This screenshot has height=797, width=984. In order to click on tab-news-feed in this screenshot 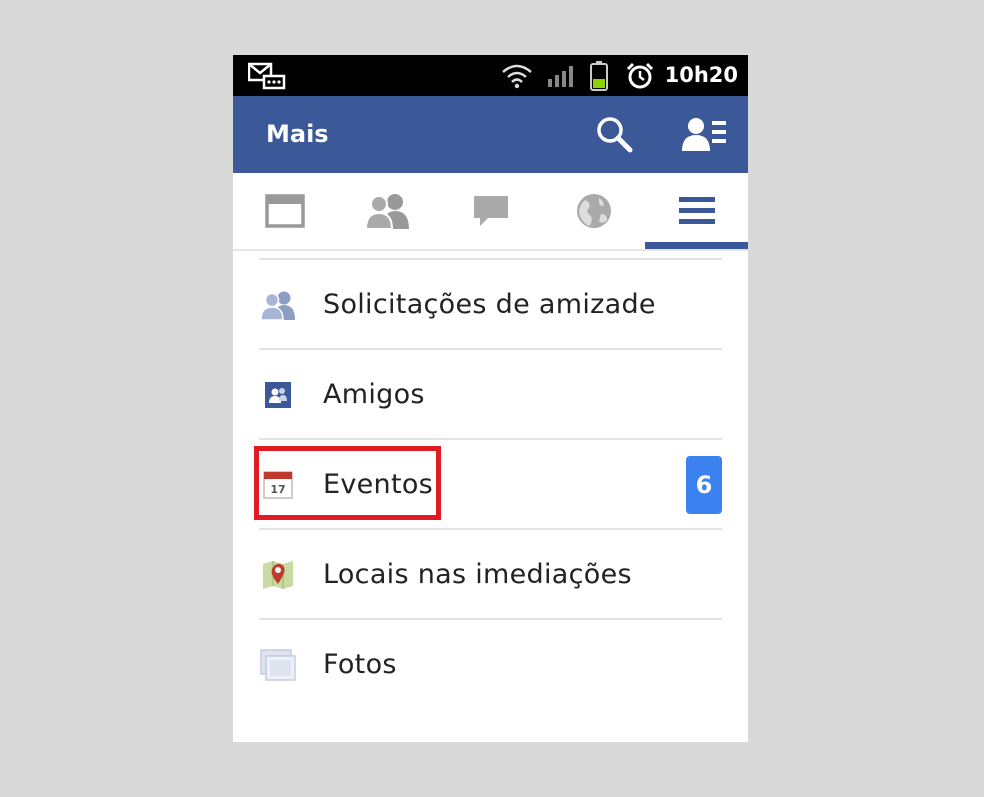, I will do `click(284, 211)`.